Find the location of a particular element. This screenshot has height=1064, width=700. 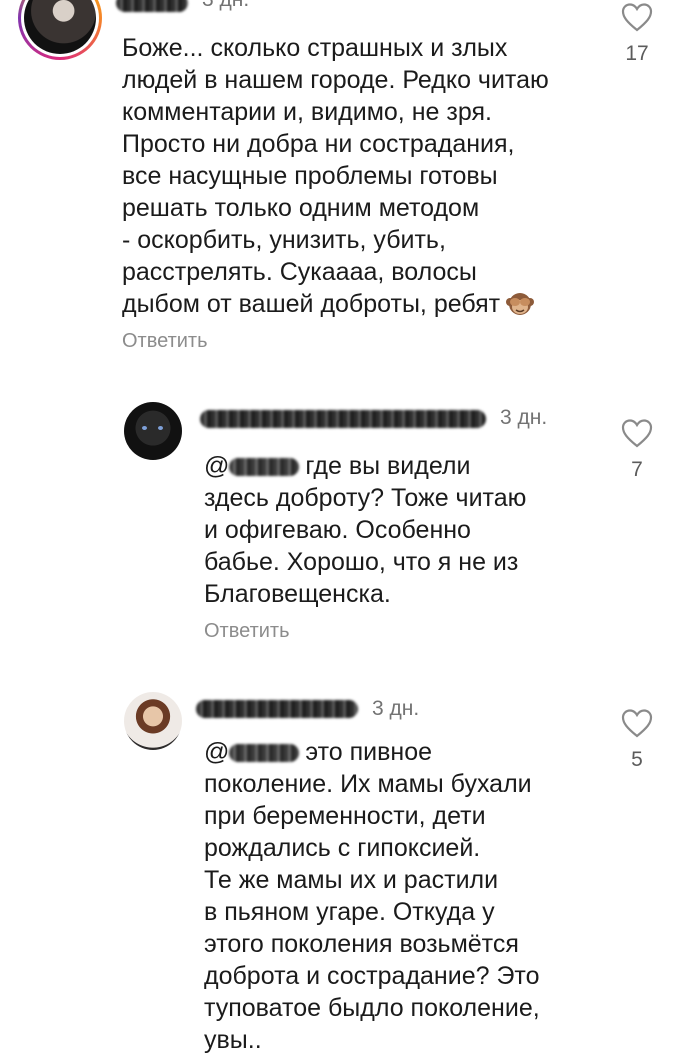

like-column: 17 is located at coordinates (637, 34).